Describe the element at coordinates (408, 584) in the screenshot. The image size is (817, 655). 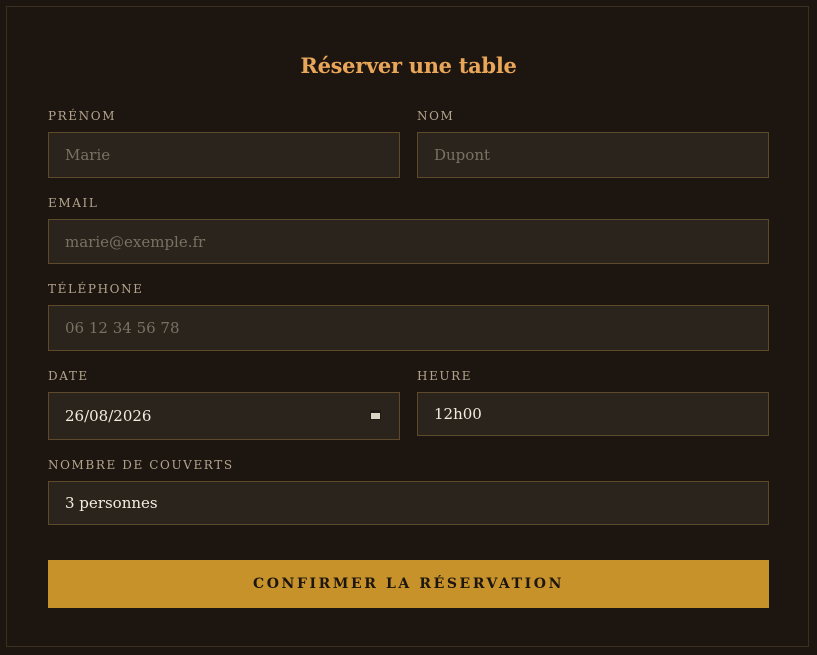
I see `confirm-reservation-button: CONFIRMER LA RÉSERVATION` at that location.